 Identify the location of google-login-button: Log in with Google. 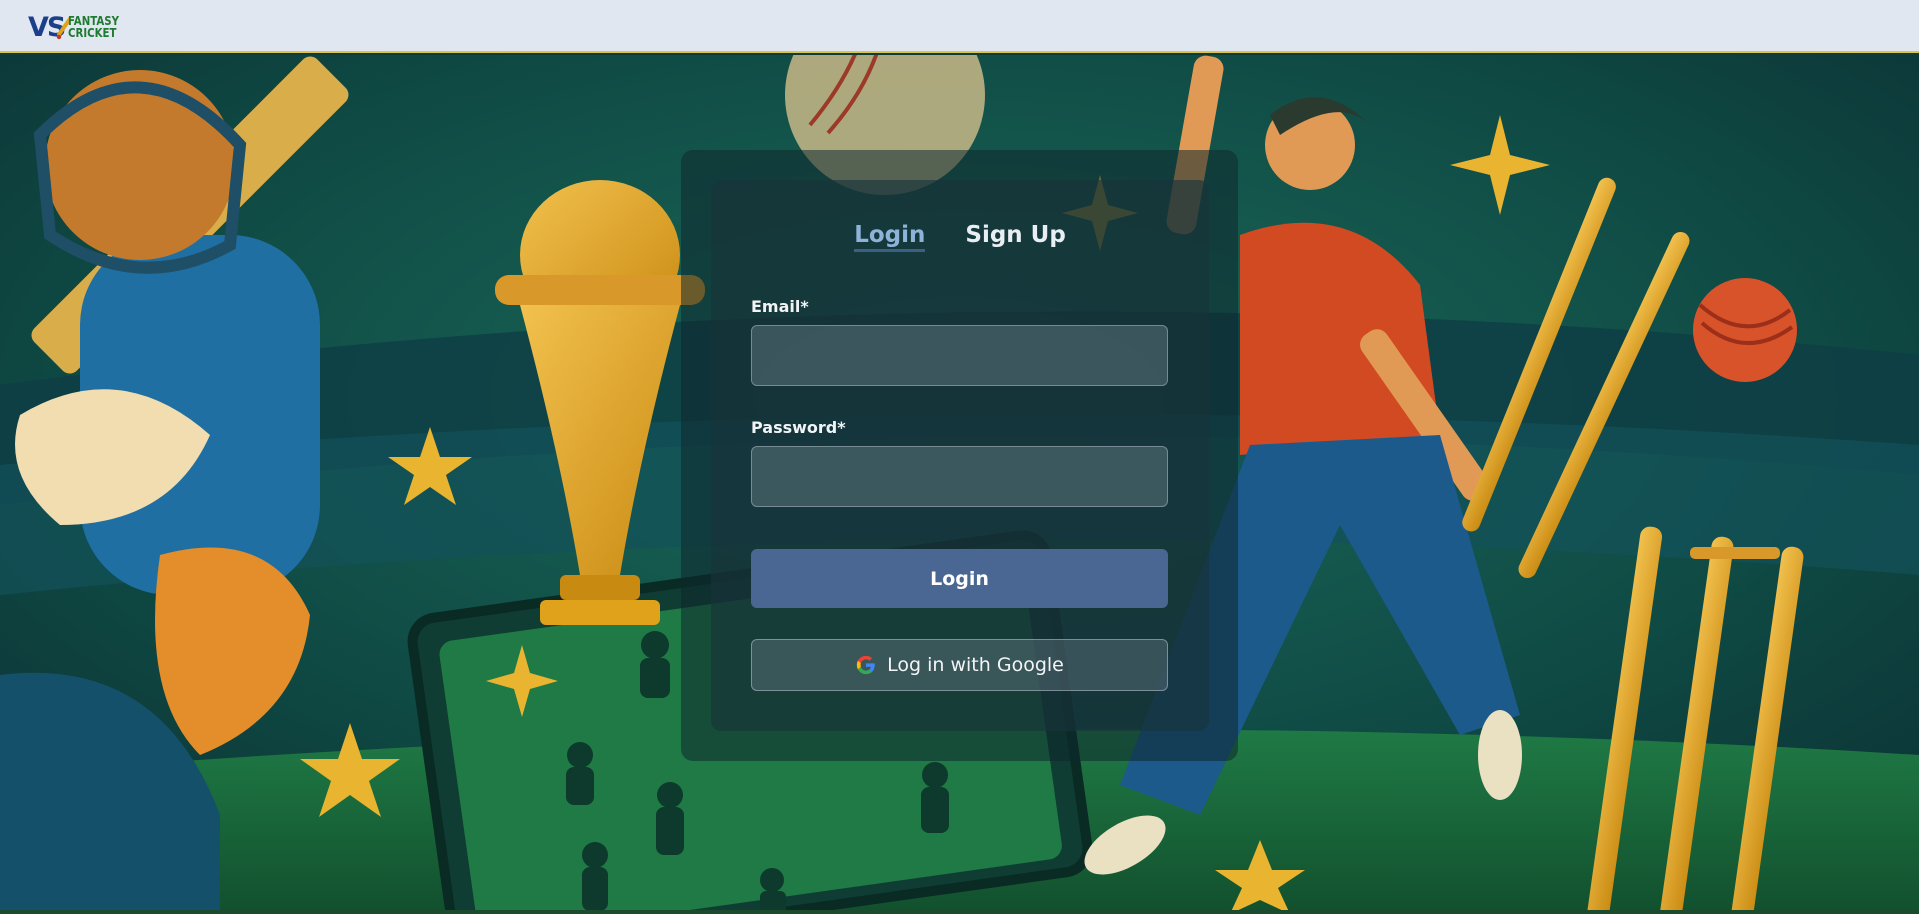
(959, 665).